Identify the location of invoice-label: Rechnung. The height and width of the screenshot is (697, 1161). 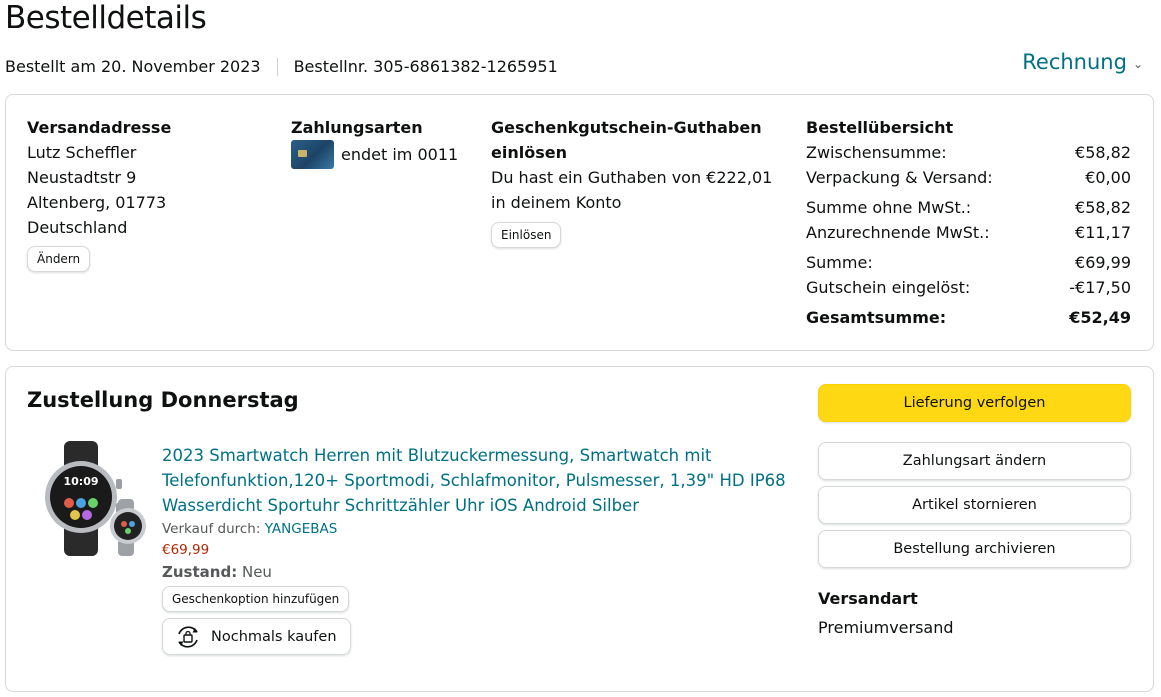
(1074, 62).